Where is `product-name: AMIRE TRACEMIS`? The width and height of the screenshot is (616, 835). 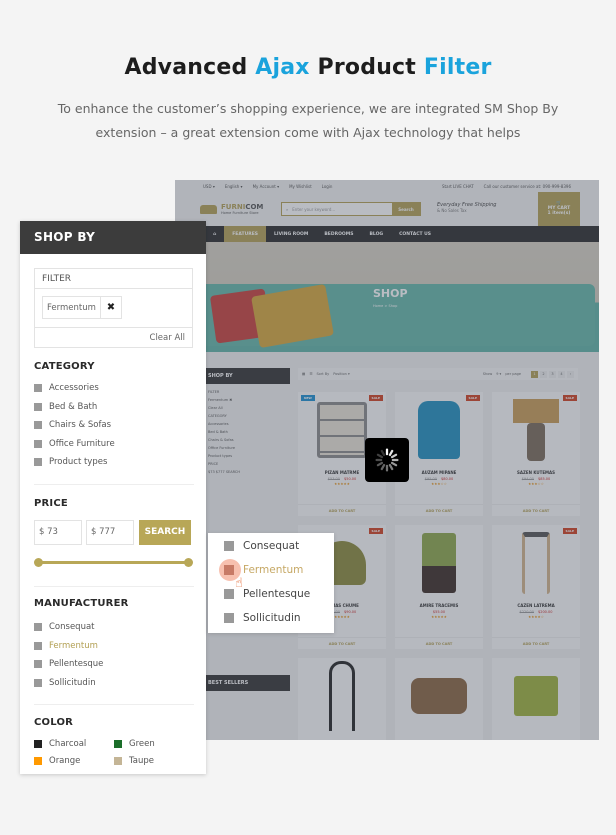 product-name: AMIRE TRACEMIS is located at coordinates (439, 605).